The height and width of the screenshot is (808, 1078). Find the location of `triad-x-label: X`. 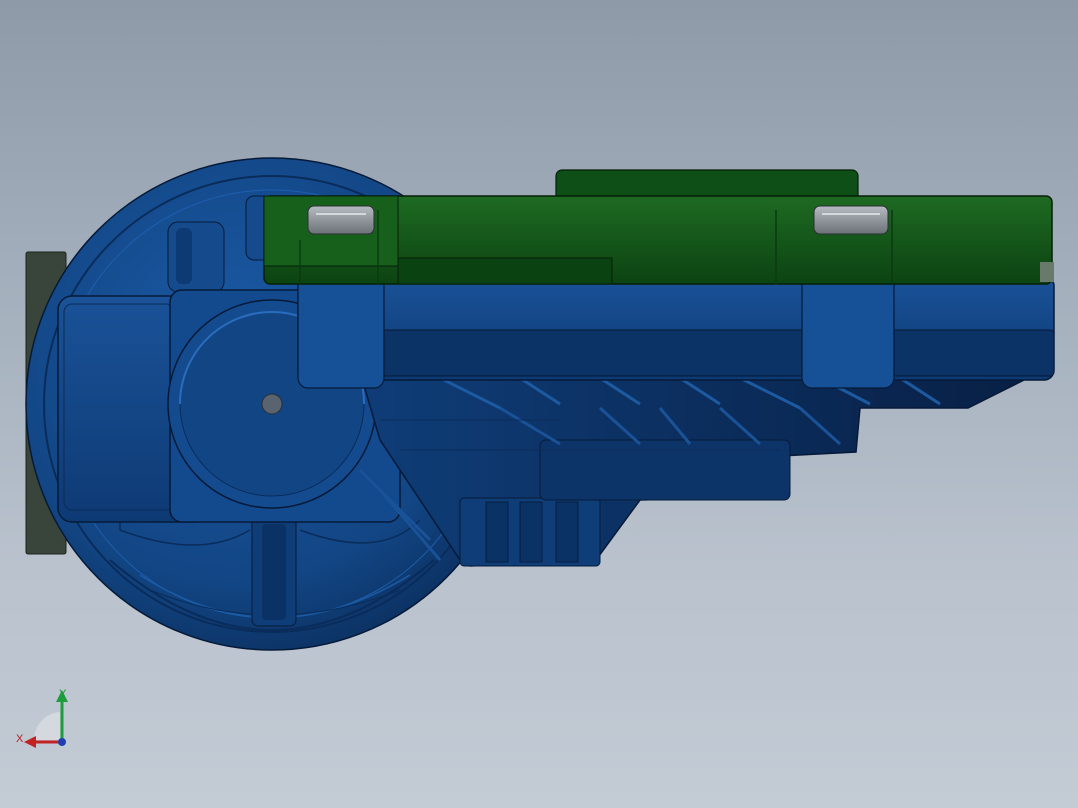

triad-x-label: X is located at coordinates (20, 739).